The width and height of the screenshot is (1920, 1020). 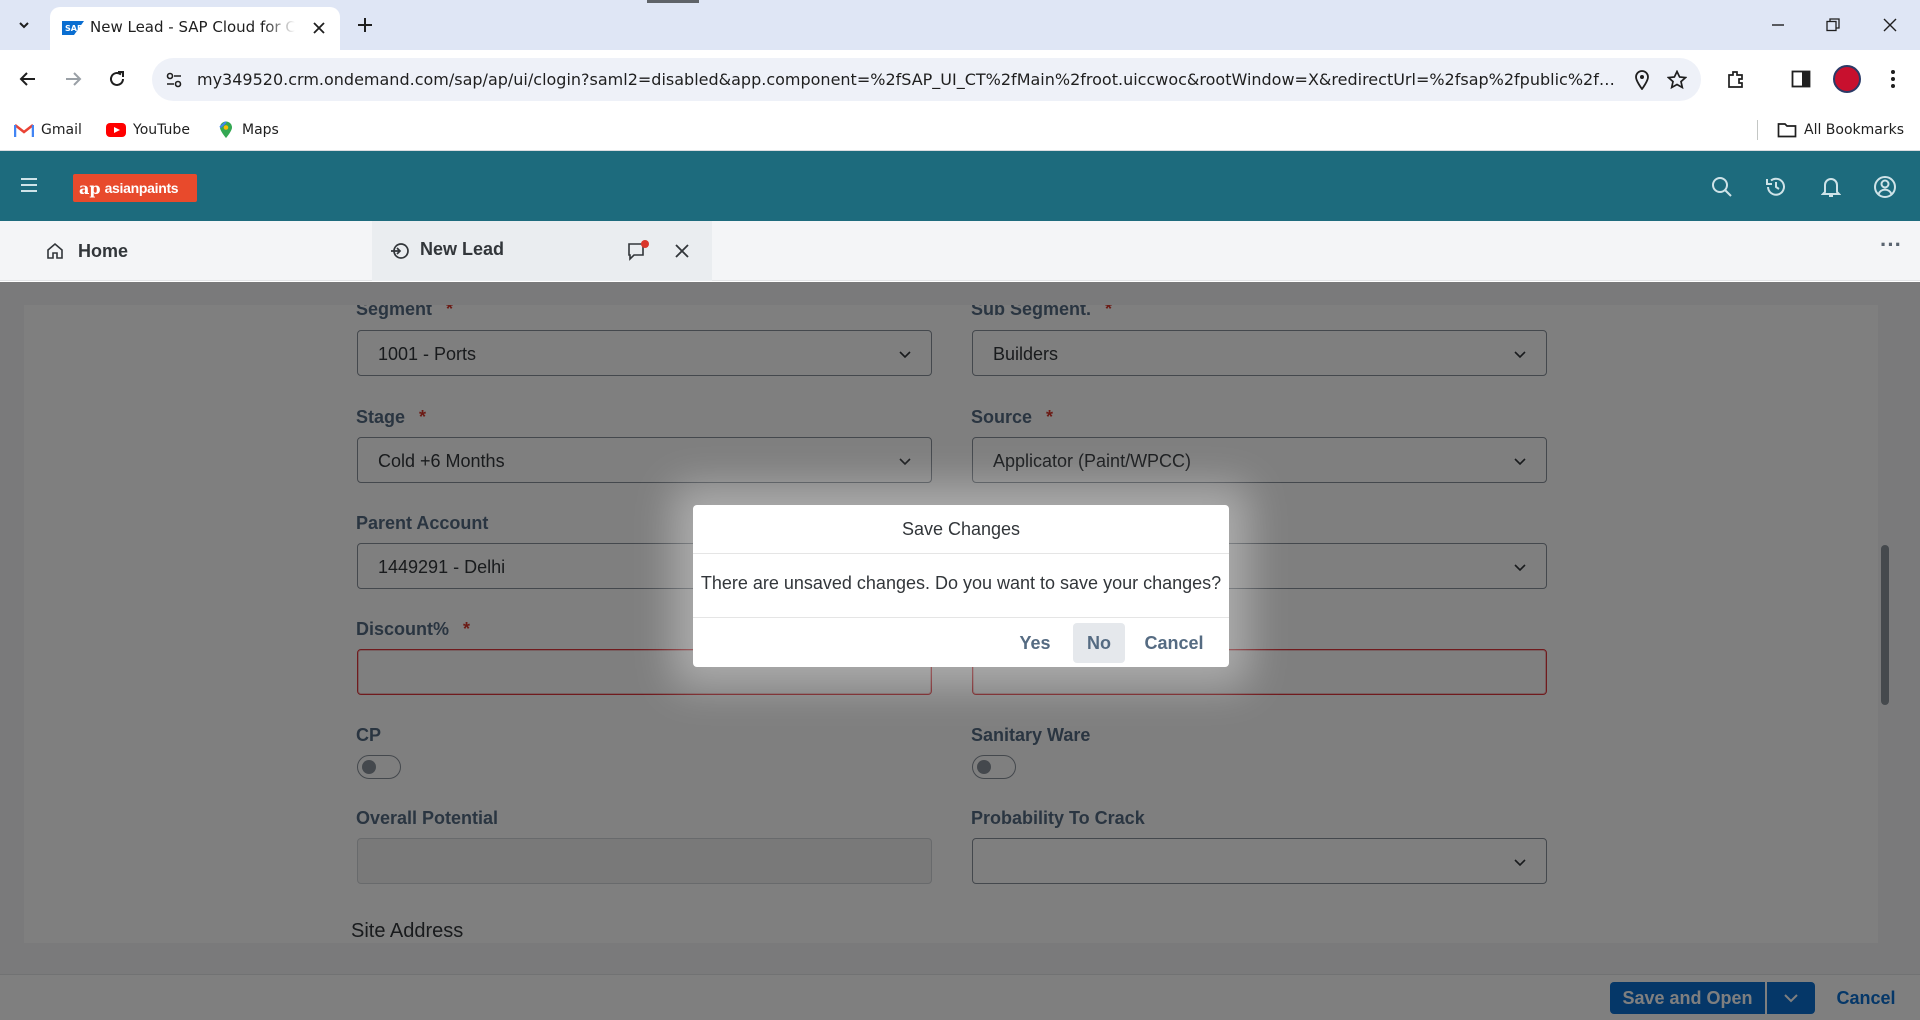 What do you see at coordinates (960, 130) in the screenshot?
I see `bookmarks-bar: Gmail YouTube Maps All Bookmarks` at bounding box center [960, 130].